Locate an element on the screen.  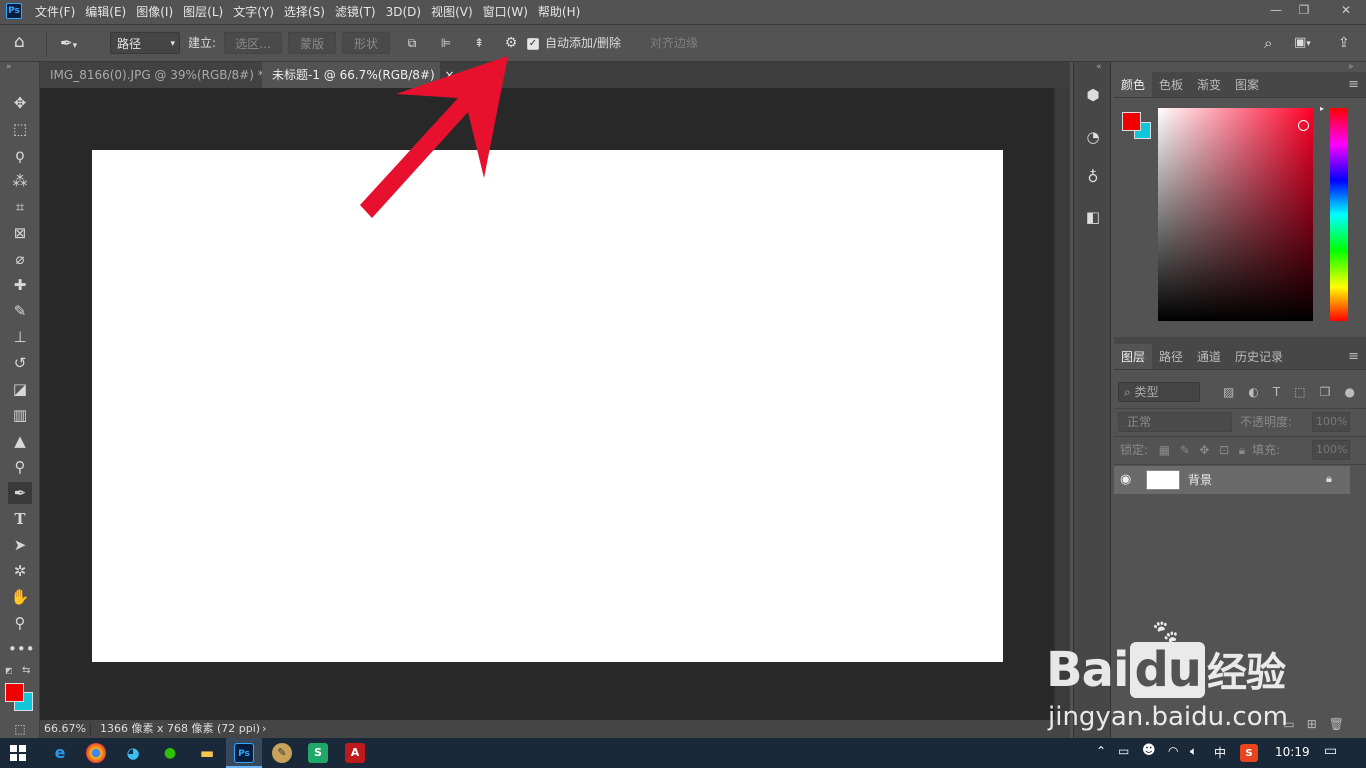
tab-gradients: 渐变 is located at coordinates (1209, 84).